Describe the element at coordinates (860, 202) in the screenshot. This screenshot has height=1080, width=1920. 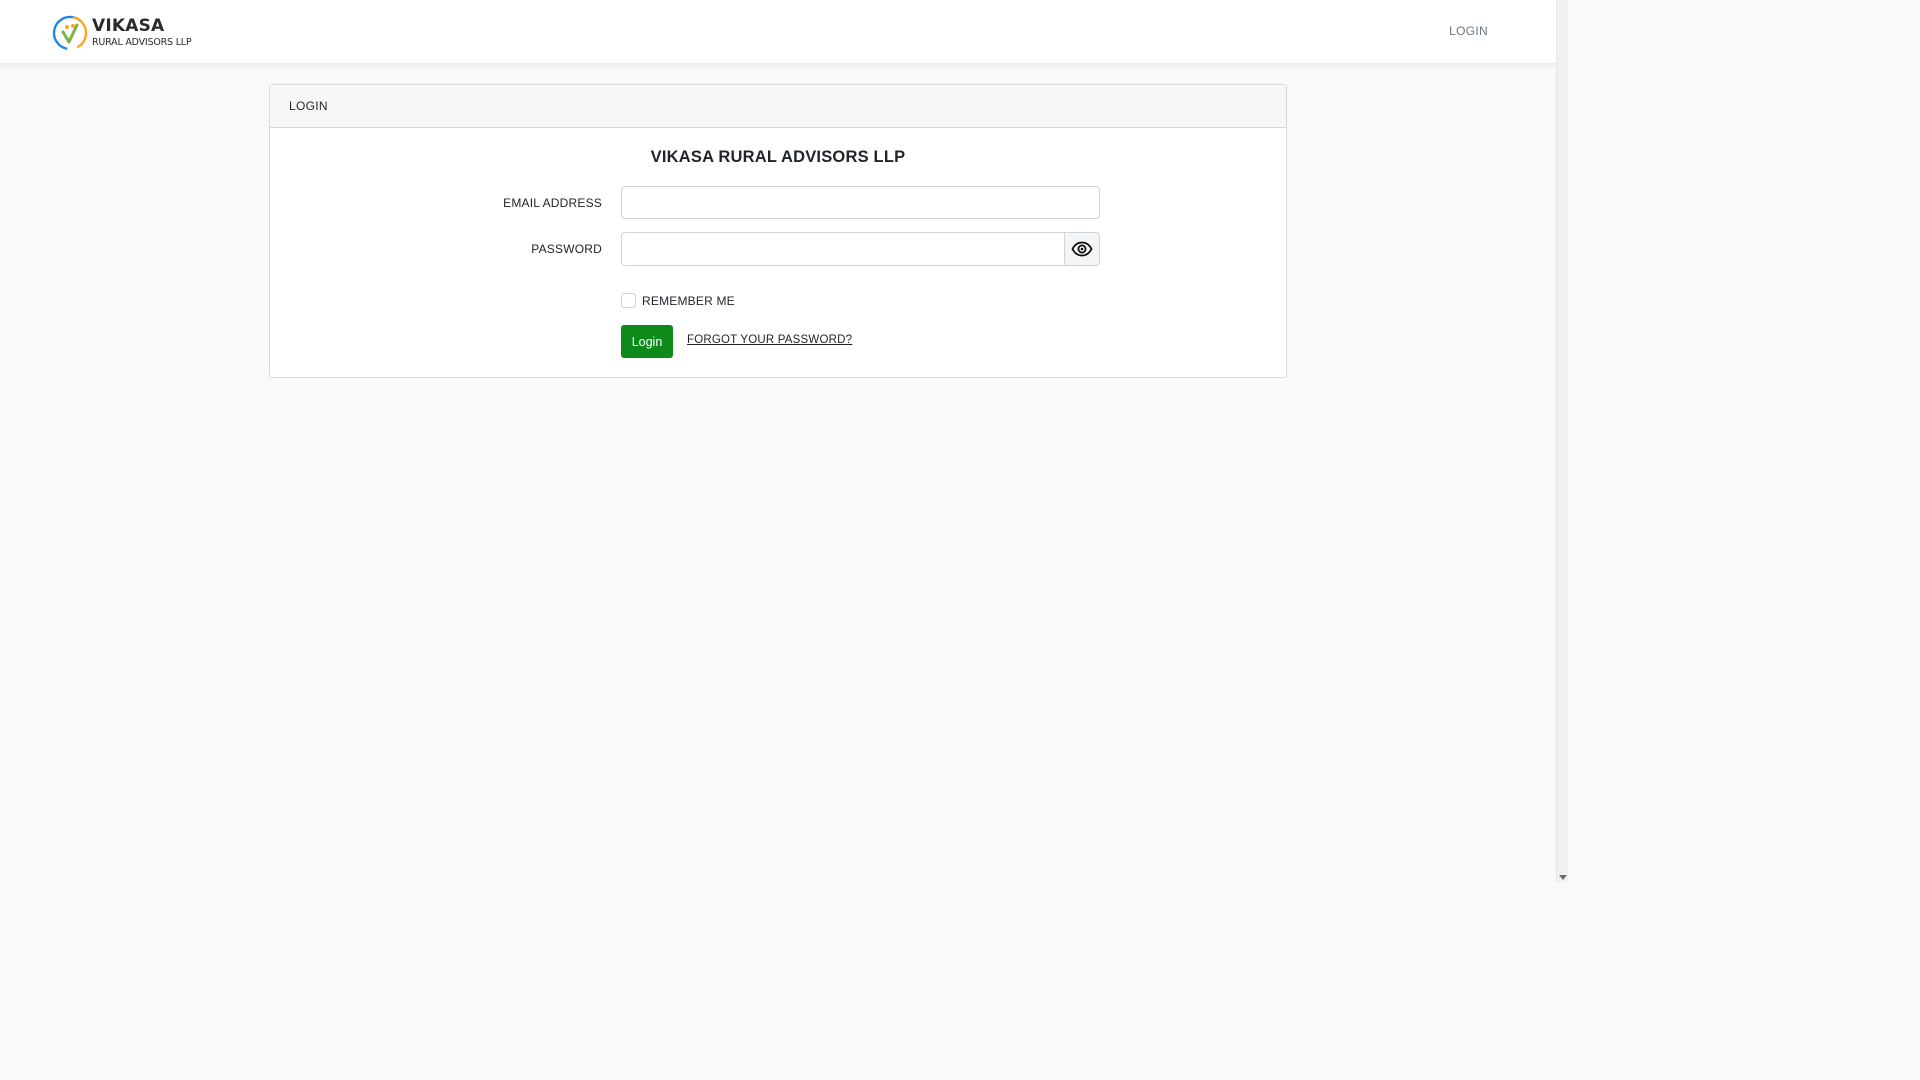
I see `email-field` at that location.